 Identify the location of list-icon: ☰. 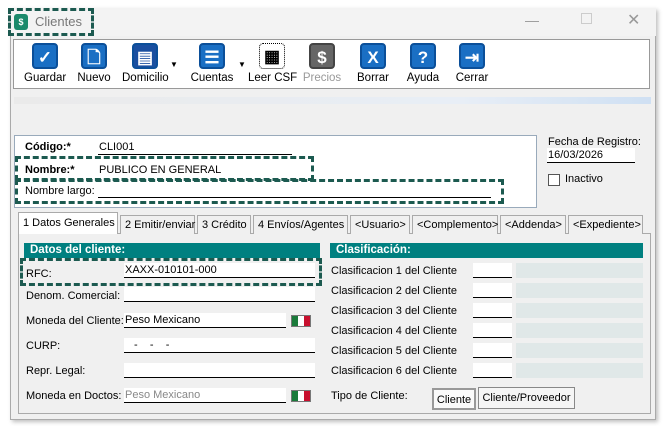
(212, 56).